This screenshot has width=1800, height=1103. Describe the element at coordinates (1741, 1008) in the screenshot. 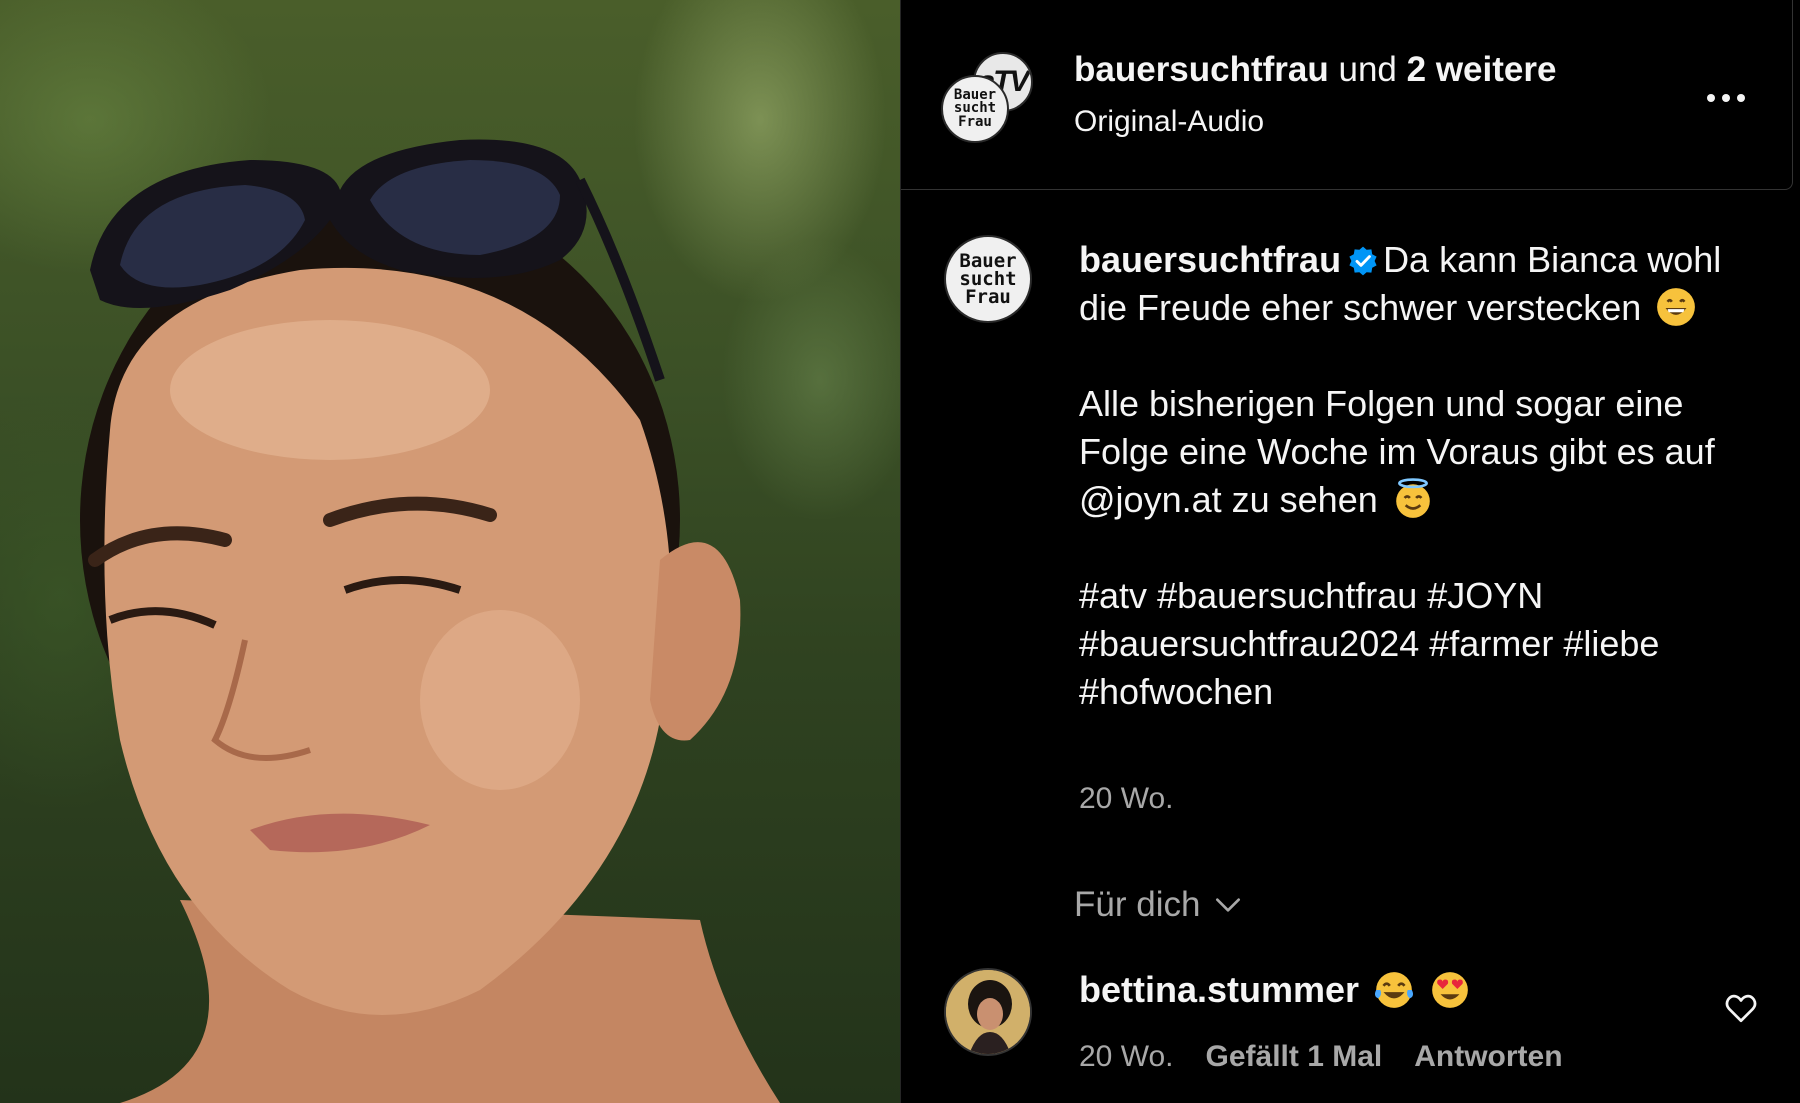

I see `heart-outline-icon` at that location.